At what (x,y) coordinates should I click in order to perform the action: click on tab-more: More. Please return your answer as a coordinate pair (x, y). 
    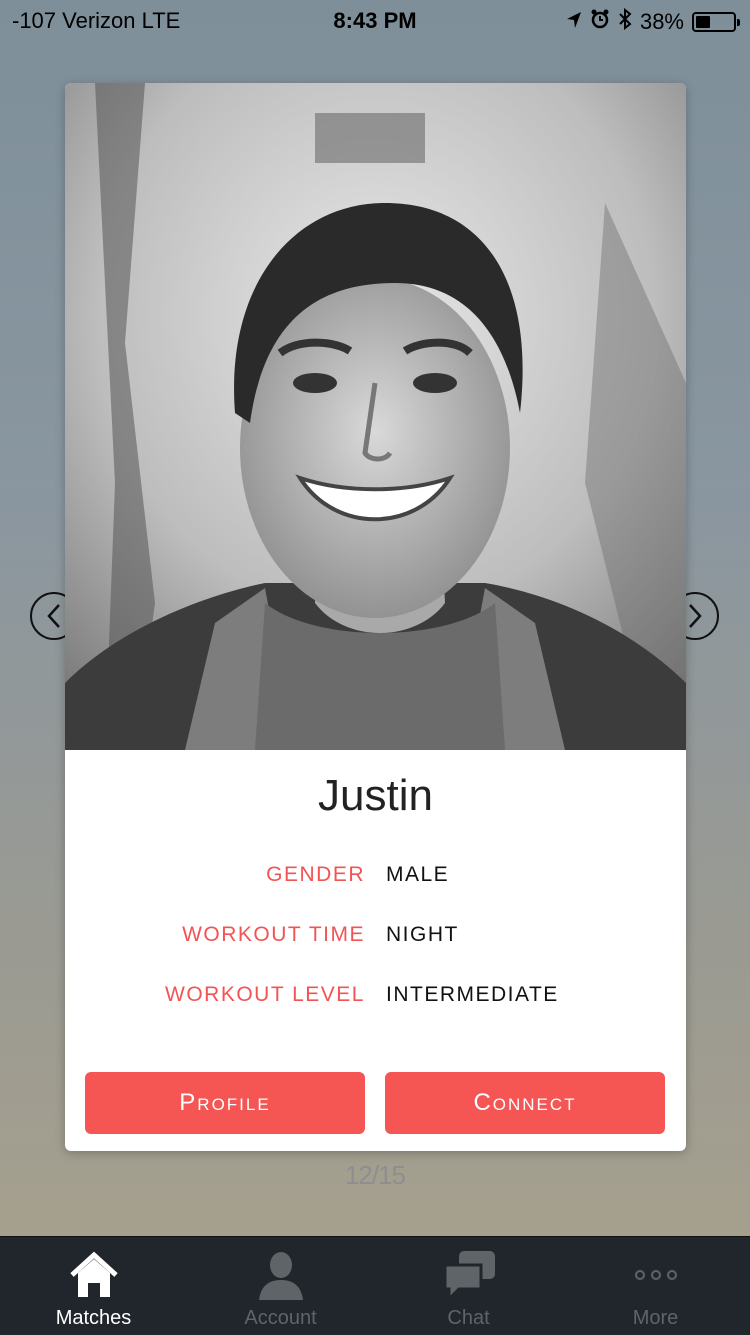
    Looking at the image, I should click on (655, 1286).